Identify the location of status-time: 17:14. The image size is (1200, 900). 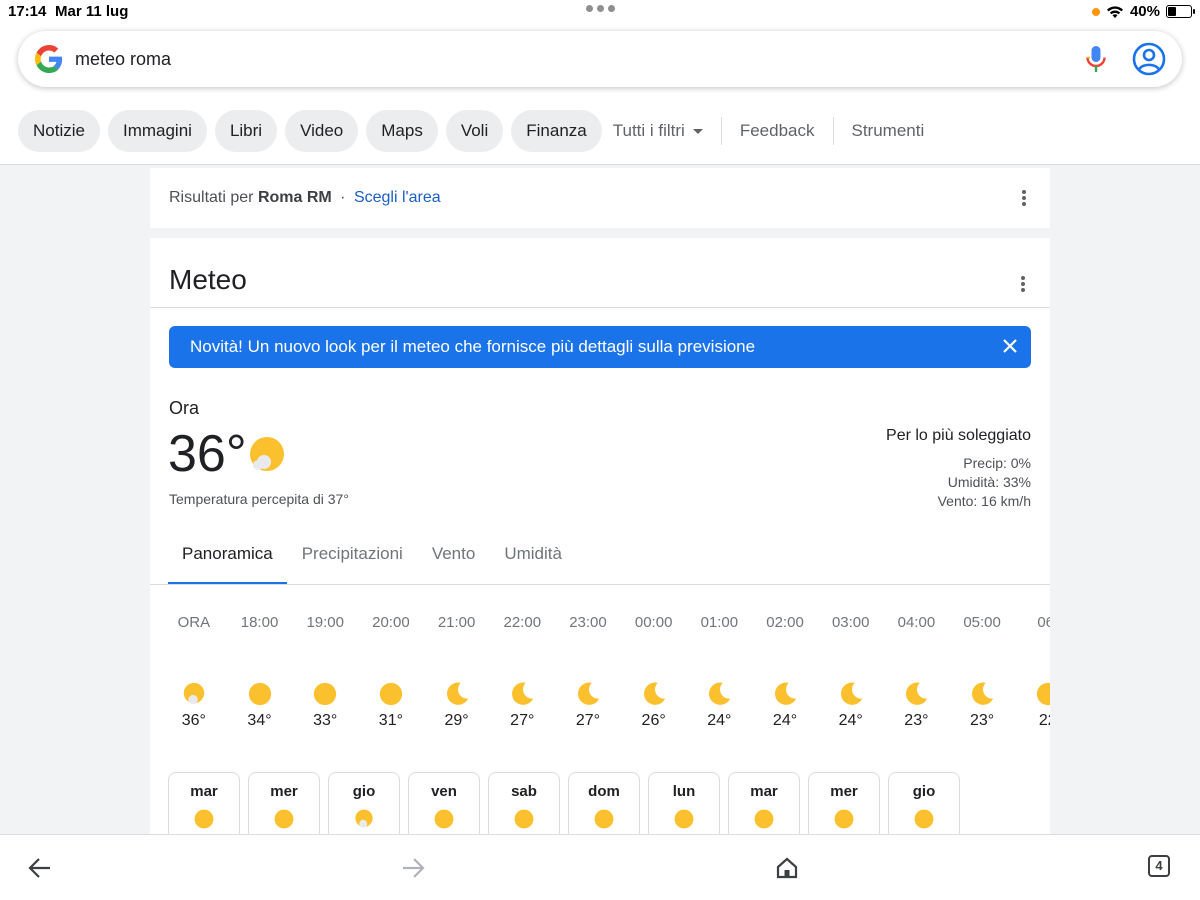
(27, 11).